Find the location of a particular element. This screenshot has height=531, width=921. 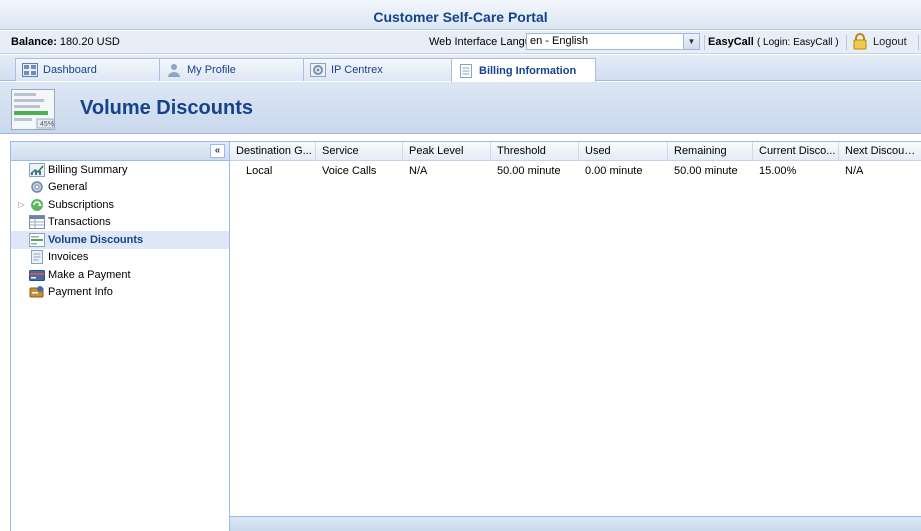

payment-info-icon is located at coordinates (36, 292).